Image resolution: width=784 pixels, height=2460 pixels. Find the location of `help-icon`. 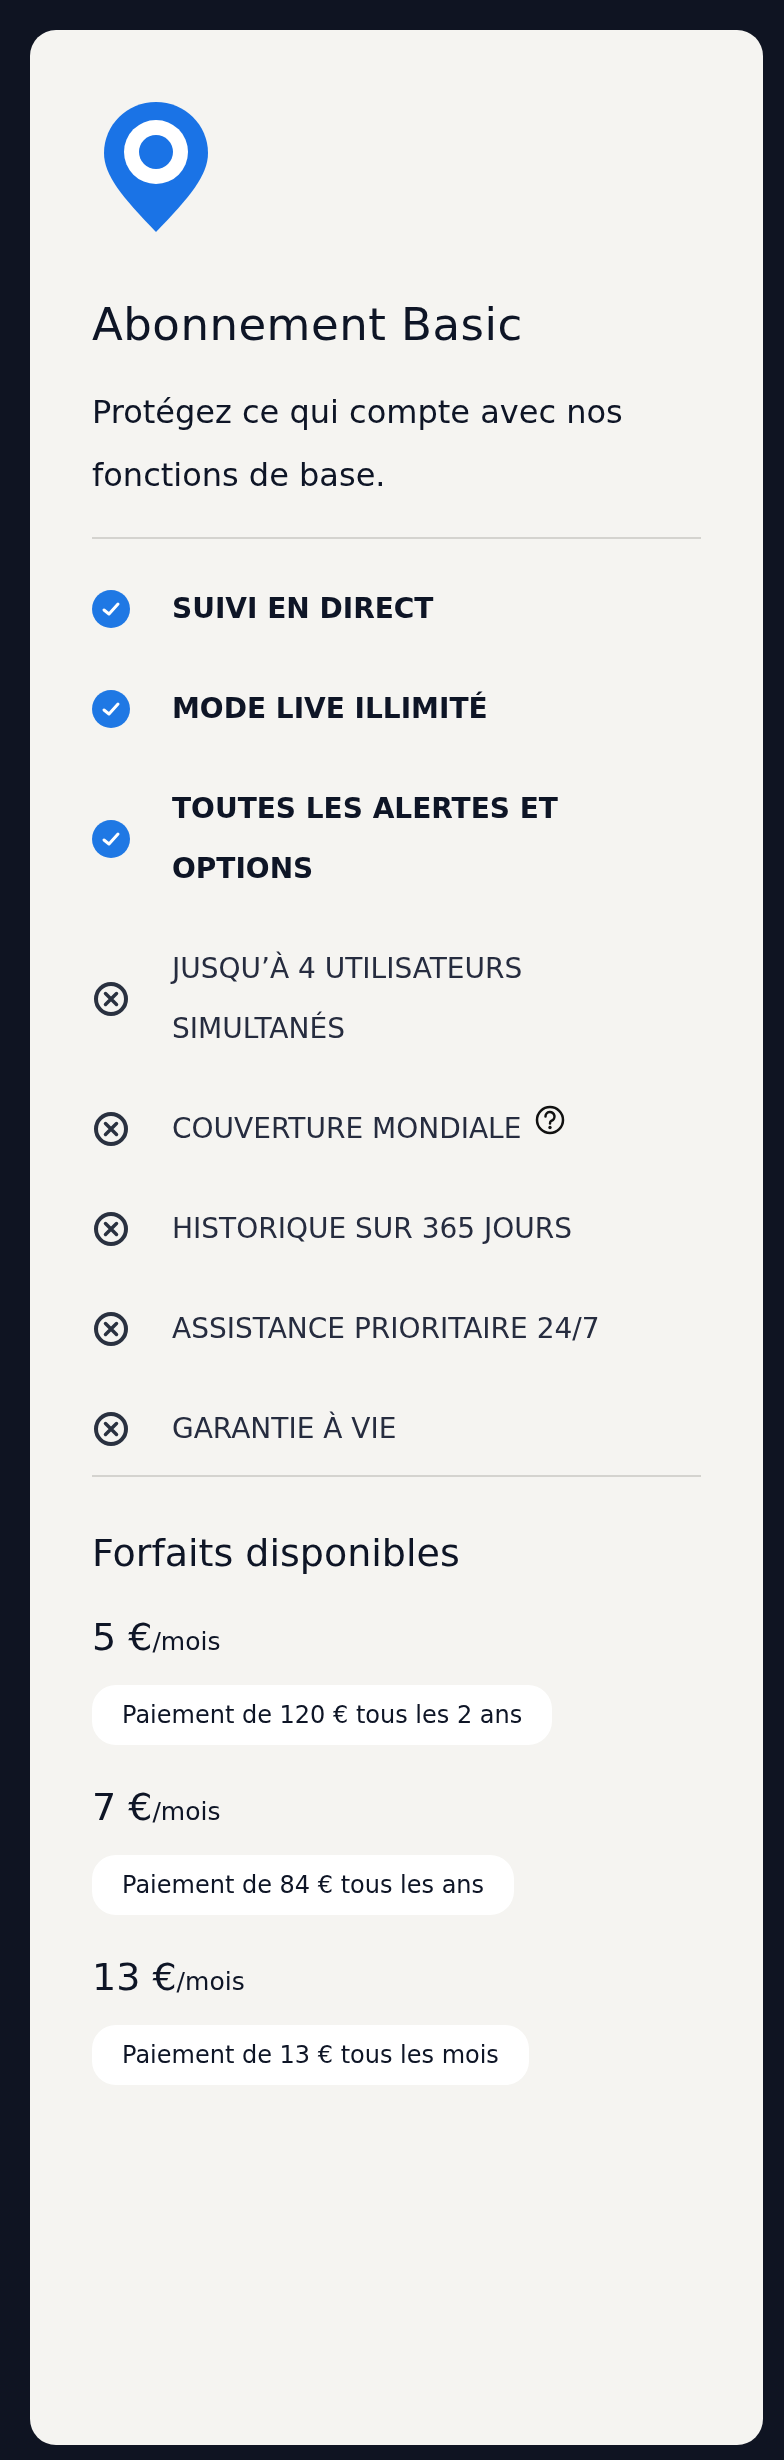

help-icon is located at coordinates (550, 1120).